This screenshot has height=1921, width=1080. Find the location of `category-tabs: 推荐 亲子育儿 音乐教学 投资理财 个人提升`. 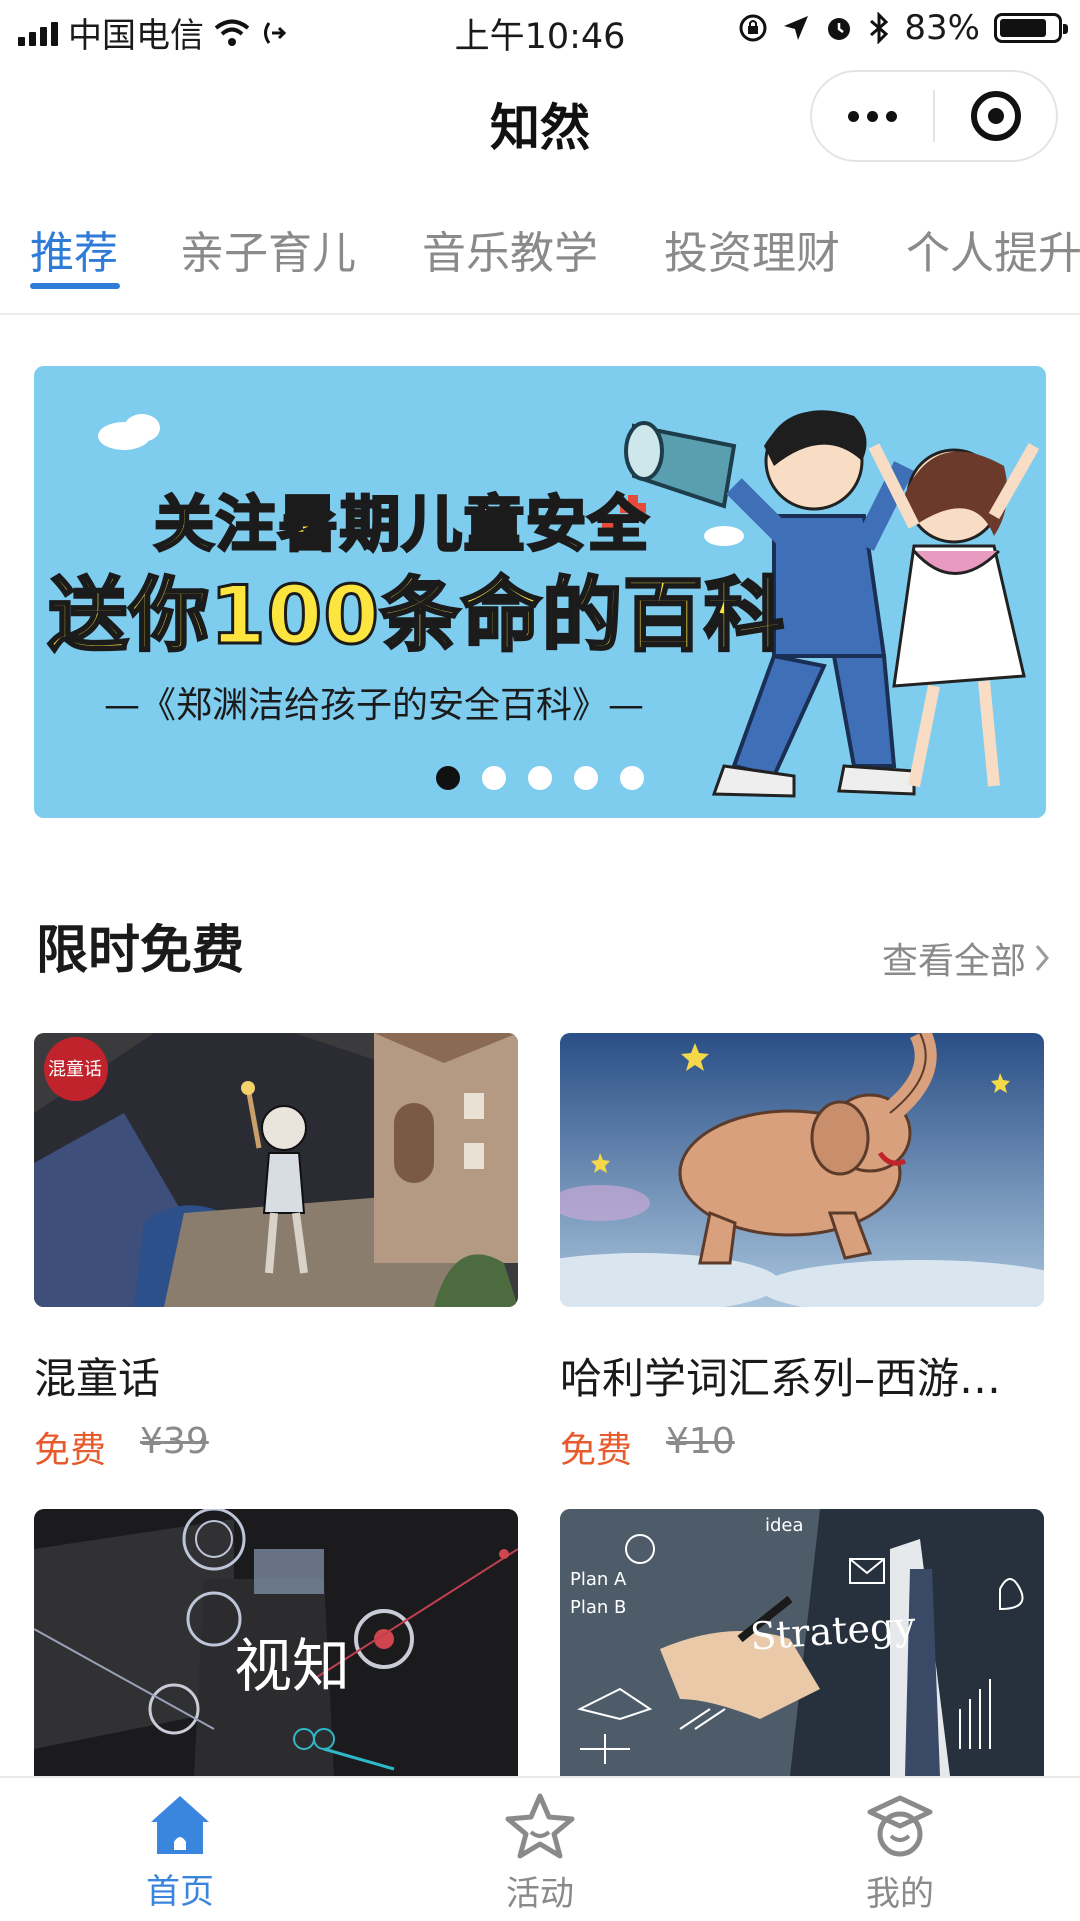

category-tabs: 推荐 亲子育儿 音乐教学 投资理财 个人提升 is located at coordinates (540, 260).